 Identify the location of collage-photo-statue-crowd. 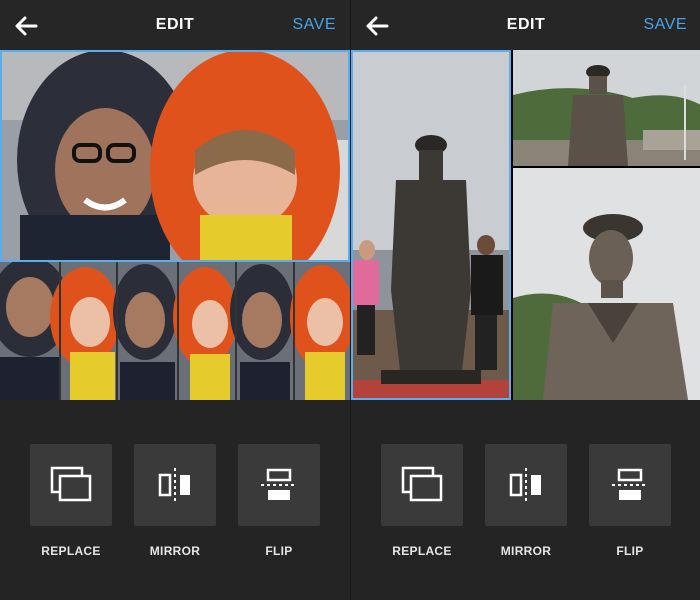
(431, 225).